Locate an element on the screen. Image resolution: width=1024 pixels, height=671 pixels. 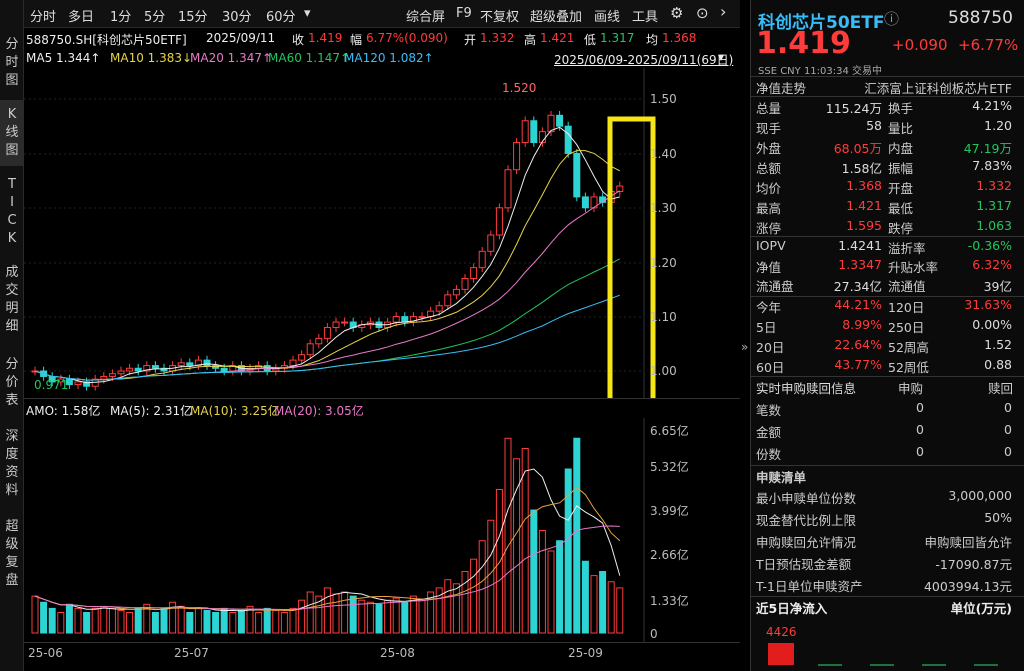
vol-tick: 1.33亿 is located at coordinates (669, 600).